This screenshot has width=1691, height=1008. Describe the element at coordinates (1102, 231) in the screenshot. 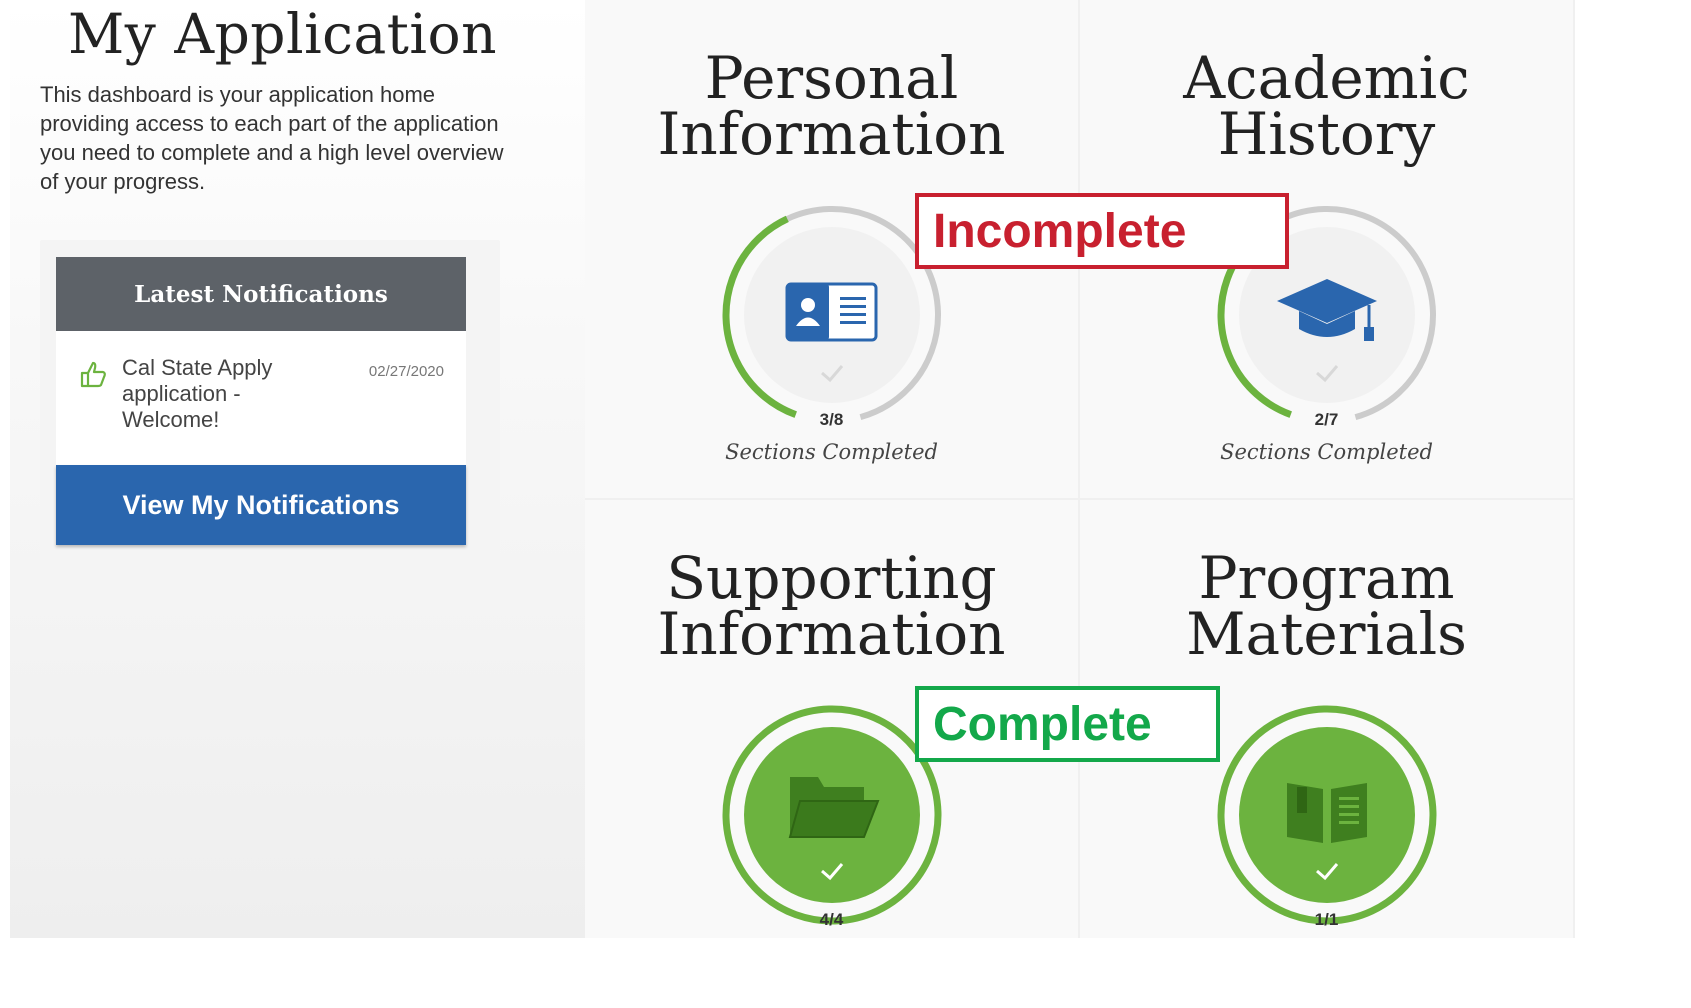

I see `incomplete-callout: Incomplete` at that location.